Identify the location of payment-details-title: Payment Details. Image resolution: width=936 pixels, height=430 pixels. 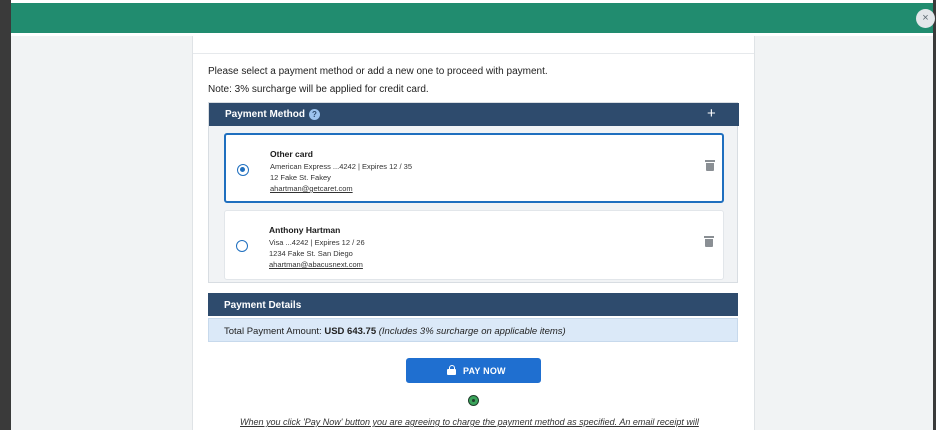
(263, 305).